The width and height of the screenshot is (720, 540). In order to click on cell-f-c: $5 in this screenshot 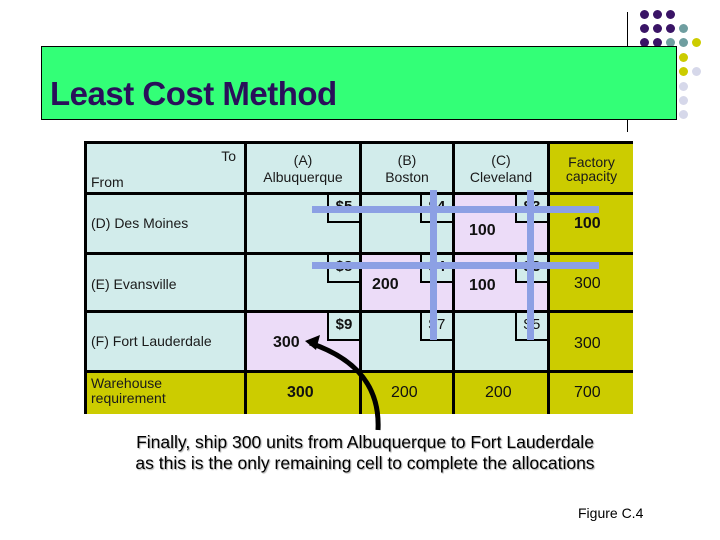, I will do `click(502, 343)`.